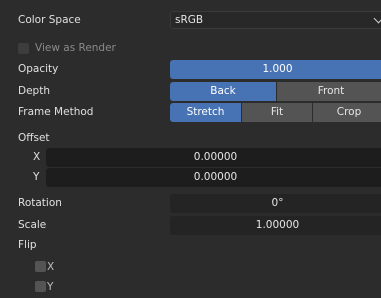  I want to click on offset-y-field: 0.00000, so click(213, 177).